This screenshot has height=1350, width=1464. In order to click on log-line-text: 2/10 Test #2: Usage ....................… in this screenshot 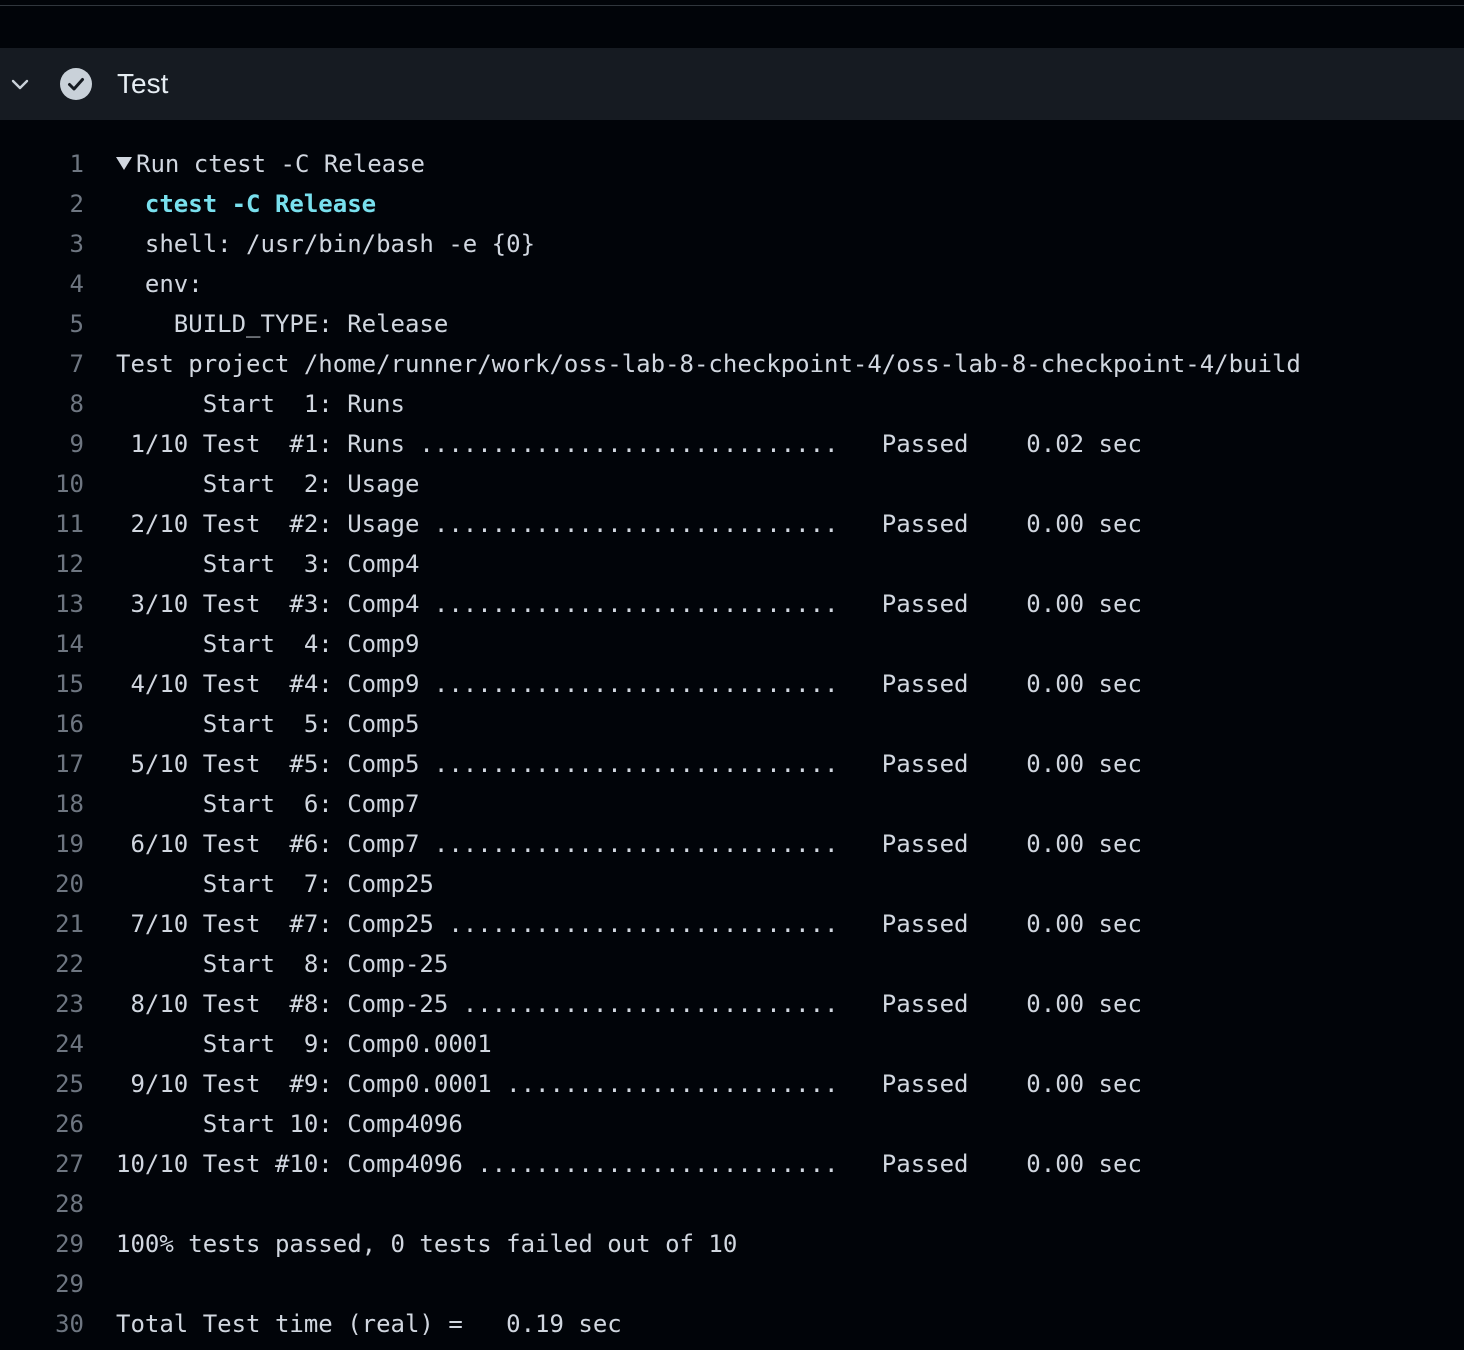, I will do `click(629, 524)`.